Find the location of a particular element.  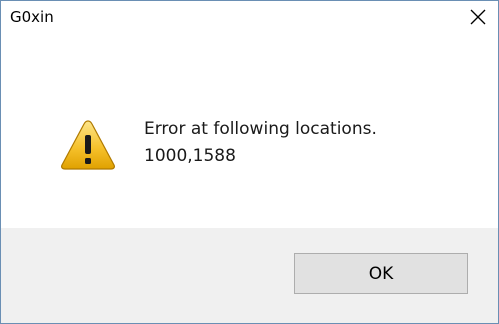

message-line-2: 1000,1588 is located at coordinates (190, 156).